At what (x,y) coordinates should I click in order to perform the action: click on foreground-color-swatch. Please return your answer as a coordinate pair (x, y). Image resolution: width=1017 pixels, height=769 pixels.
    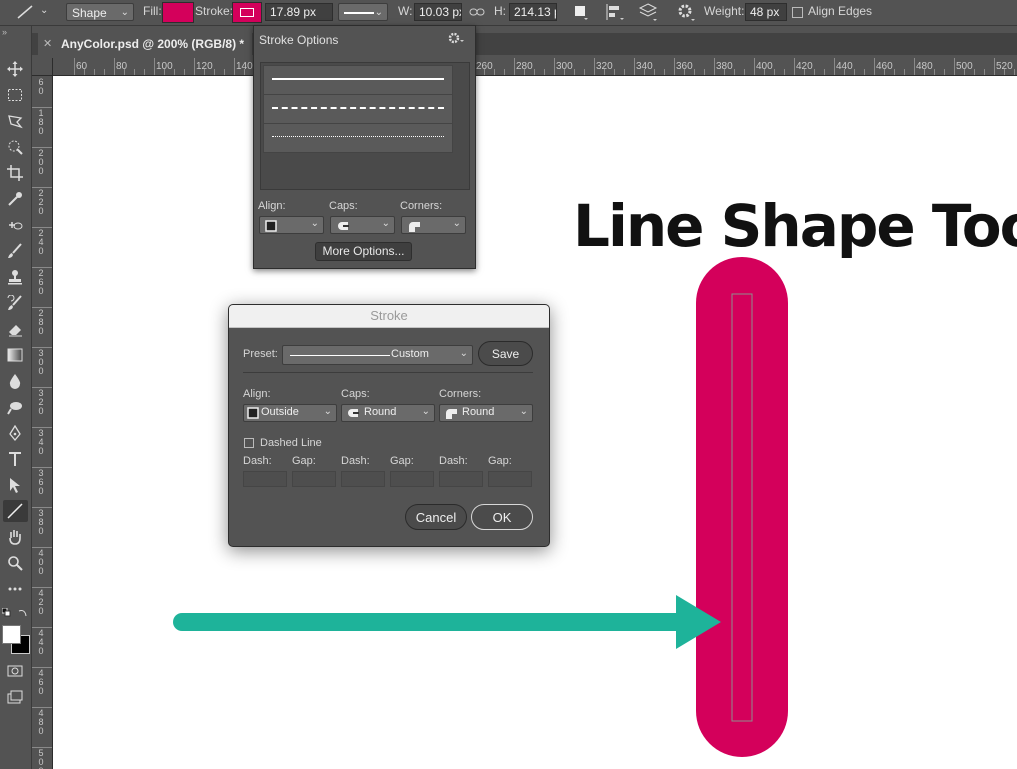
    Looking at the image, I should click on (11, 634).